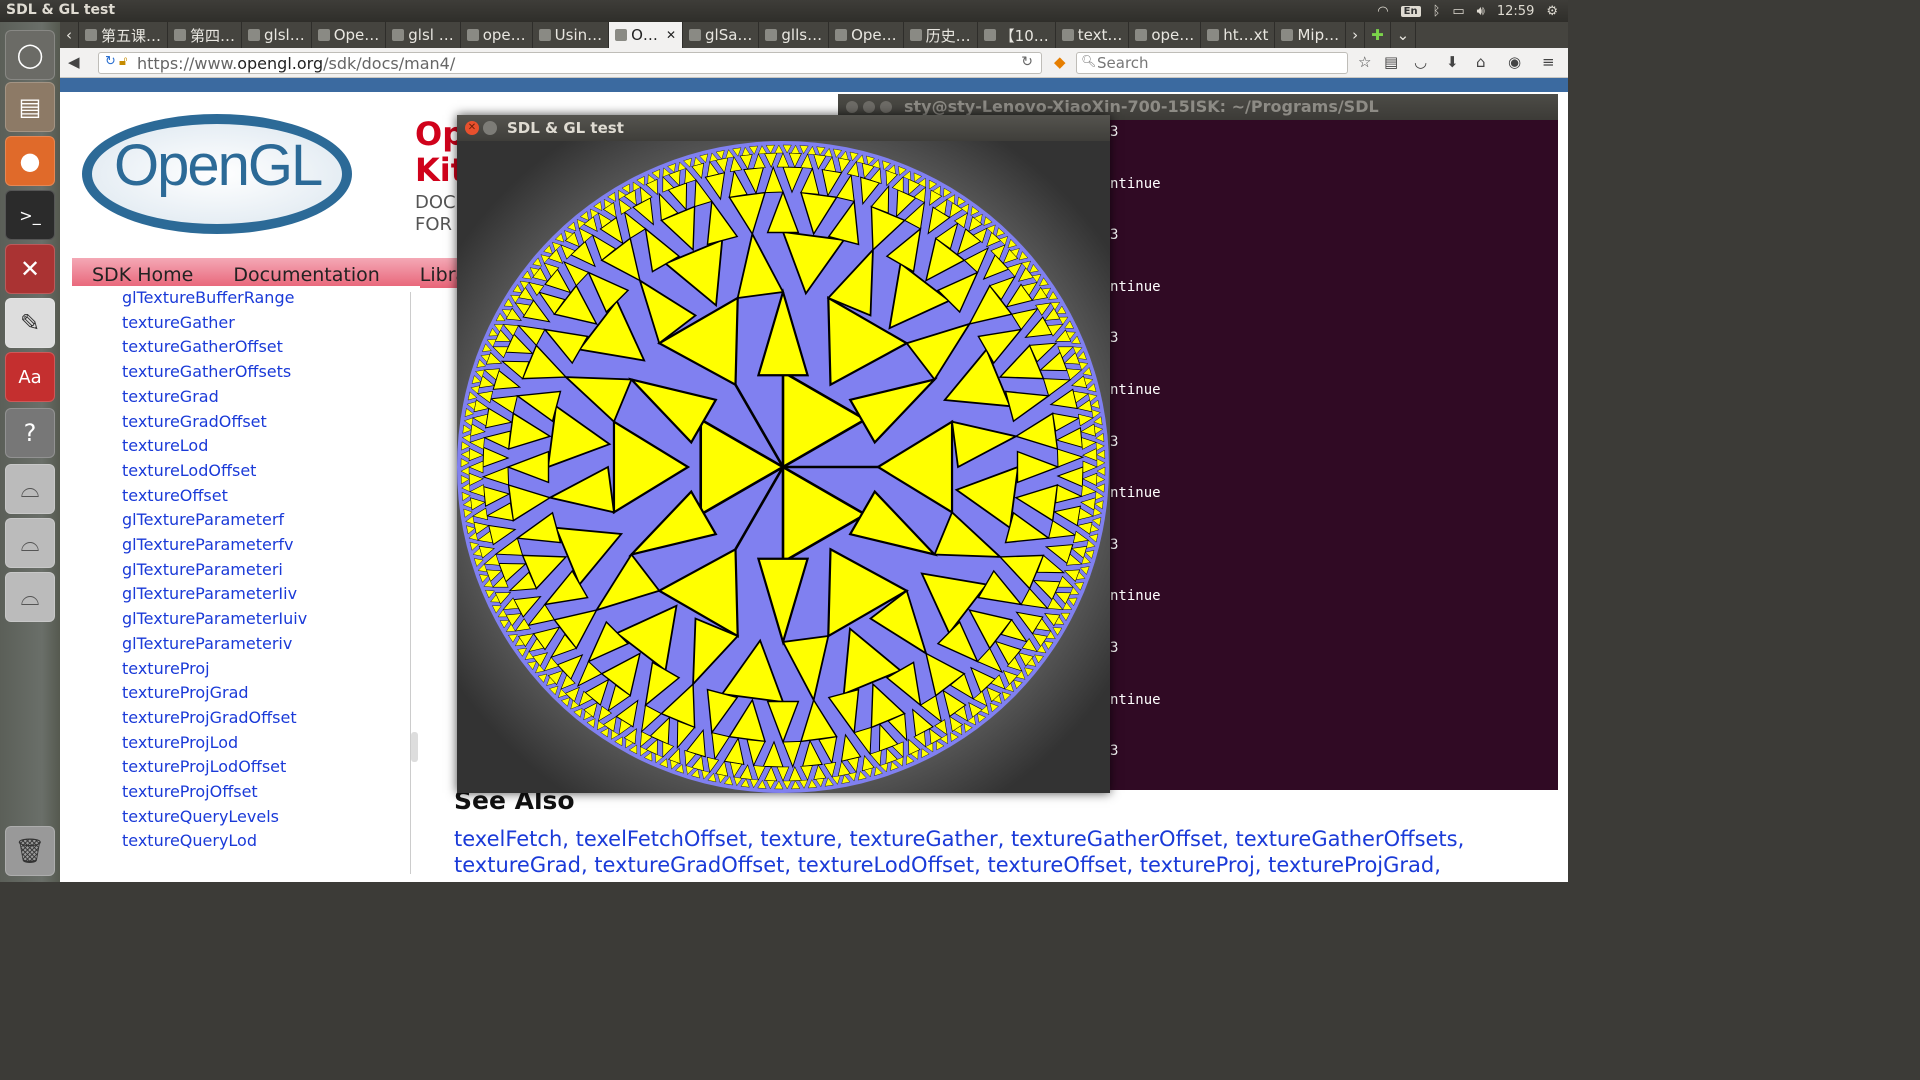 Image resolution: width=1920 pixels, height=1080 pixels. What do you see at coordinates (1356, 35) in the screenshot?
I see `tab-scroll-right-icon: ›` at bounding box center [1356, 35].